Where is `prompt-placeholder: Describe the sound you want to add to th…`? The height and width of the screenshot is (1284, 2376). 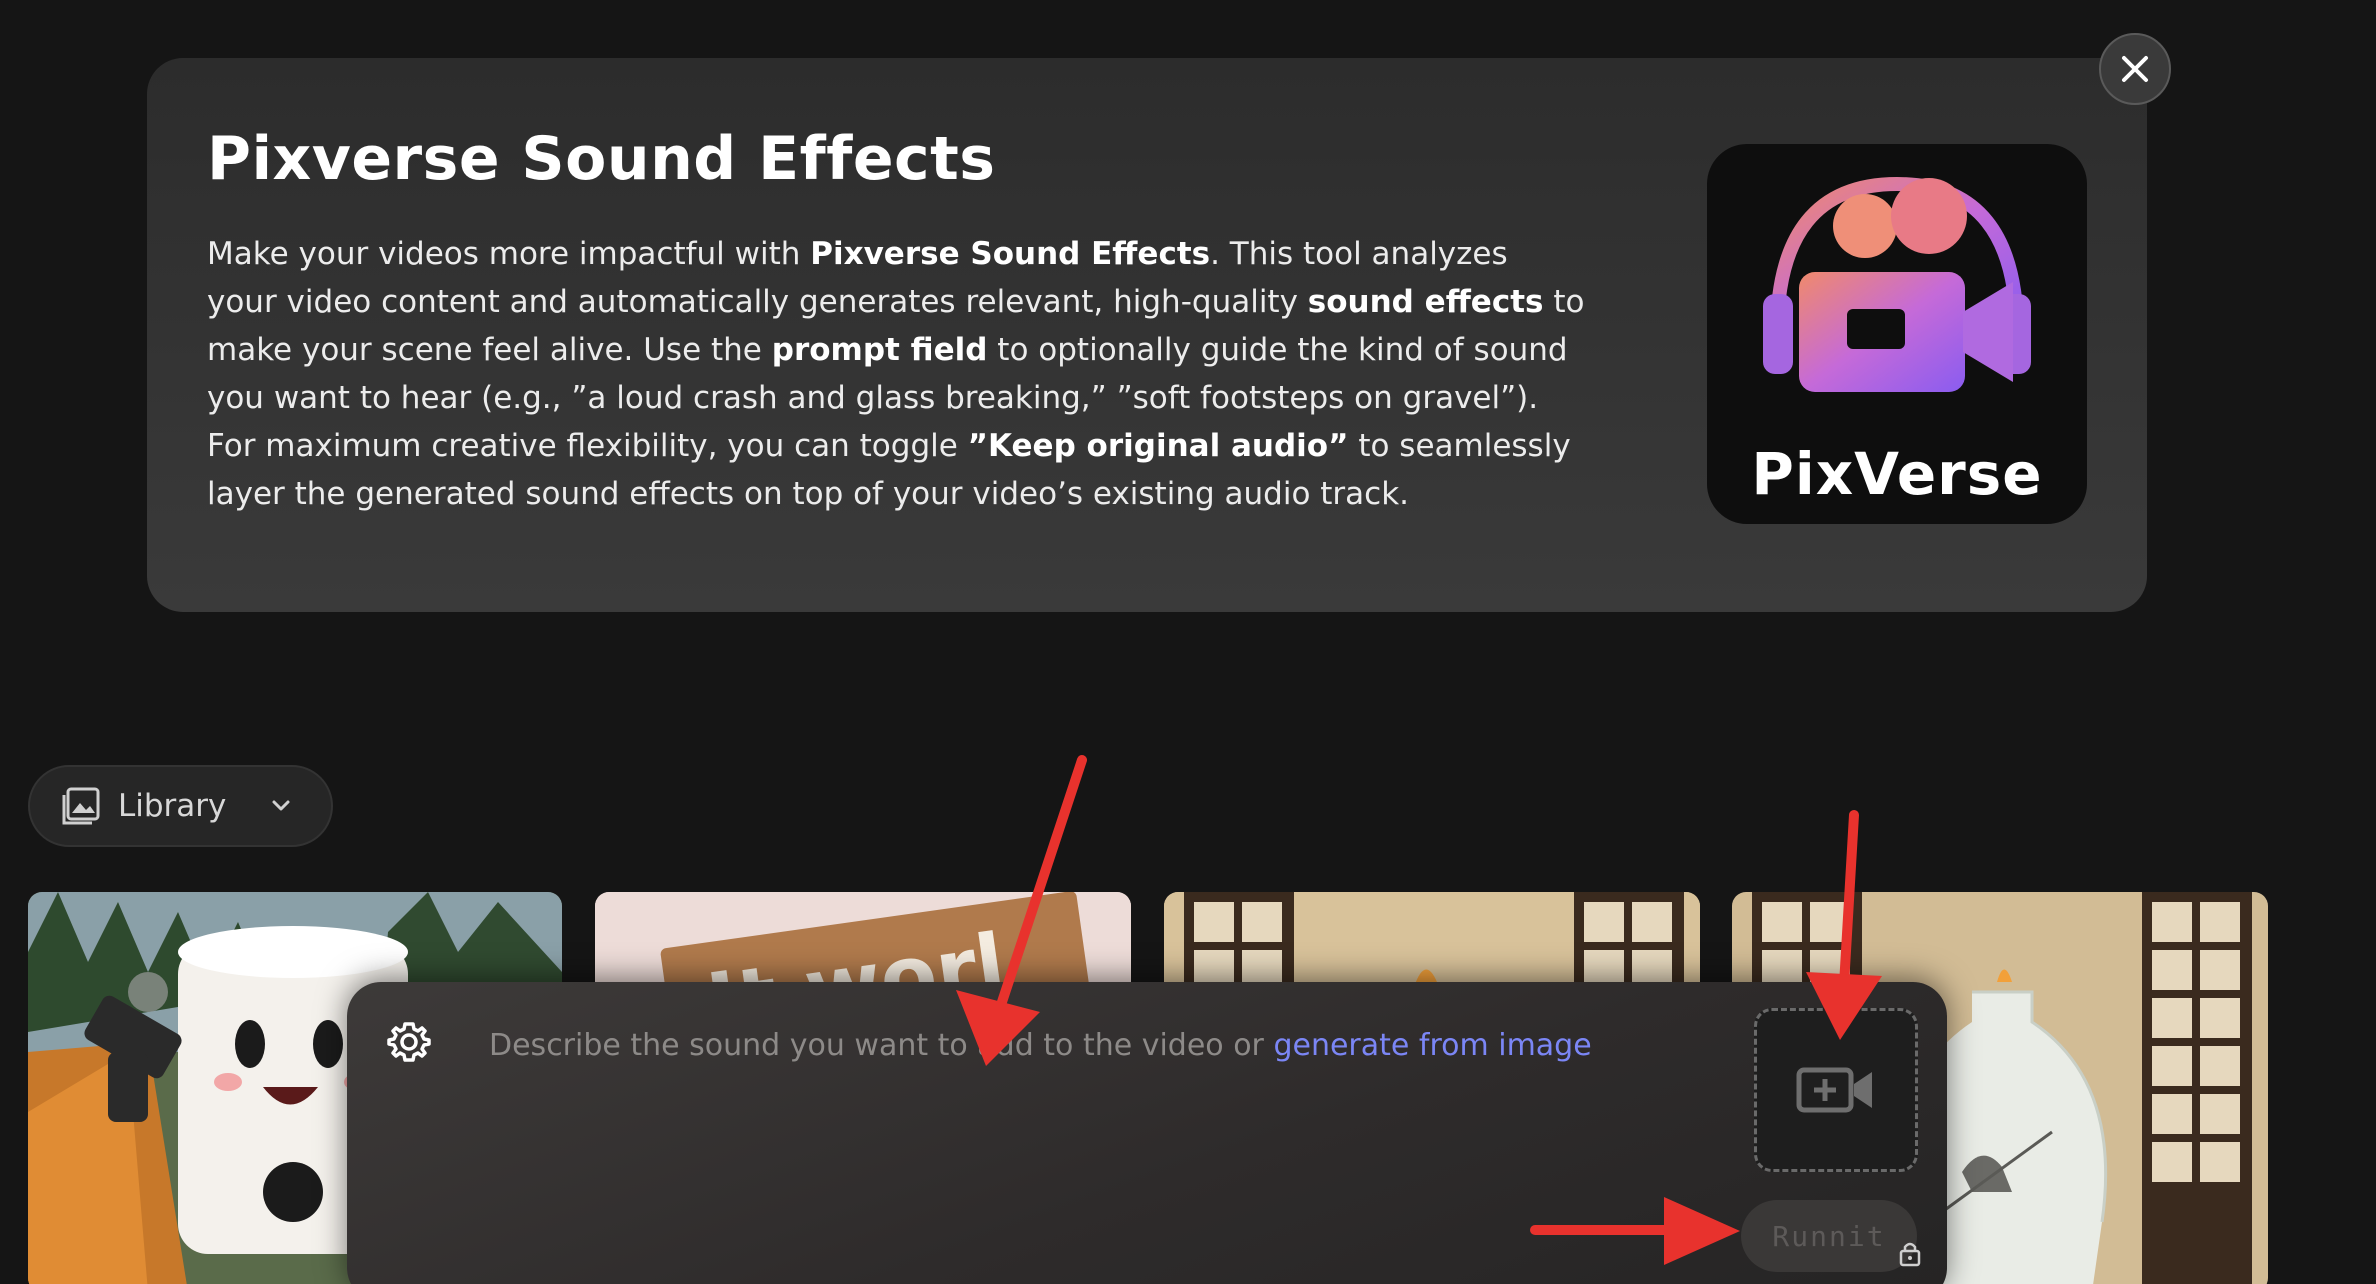
prompt-placeholder: Describe the sound you want to add to th… is located at coordinates (881, 1045).